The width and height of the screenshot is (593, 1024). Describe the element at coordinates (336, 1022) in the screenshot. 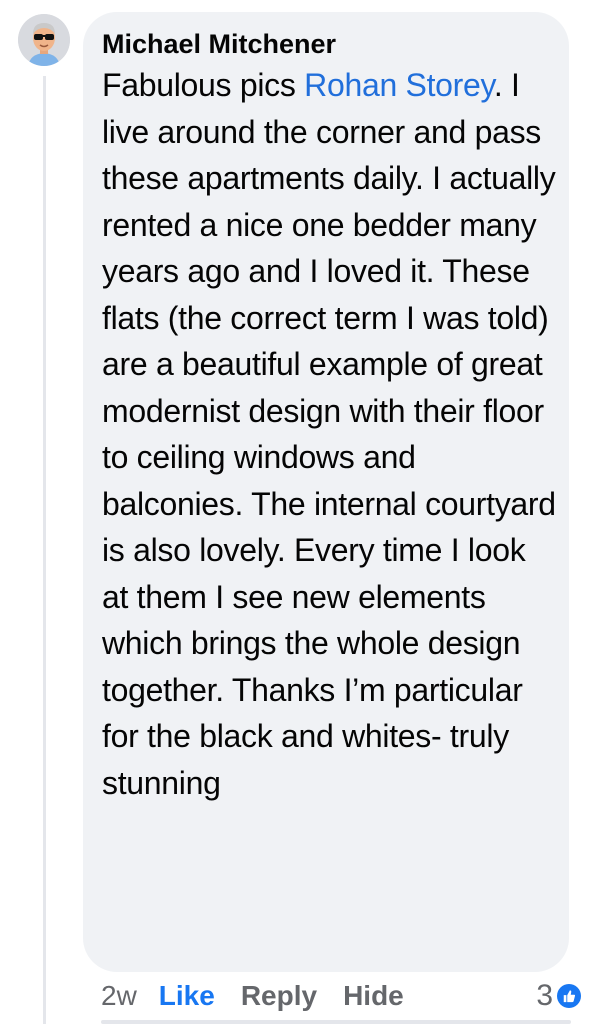

I see `next-comment-divider` at that location.